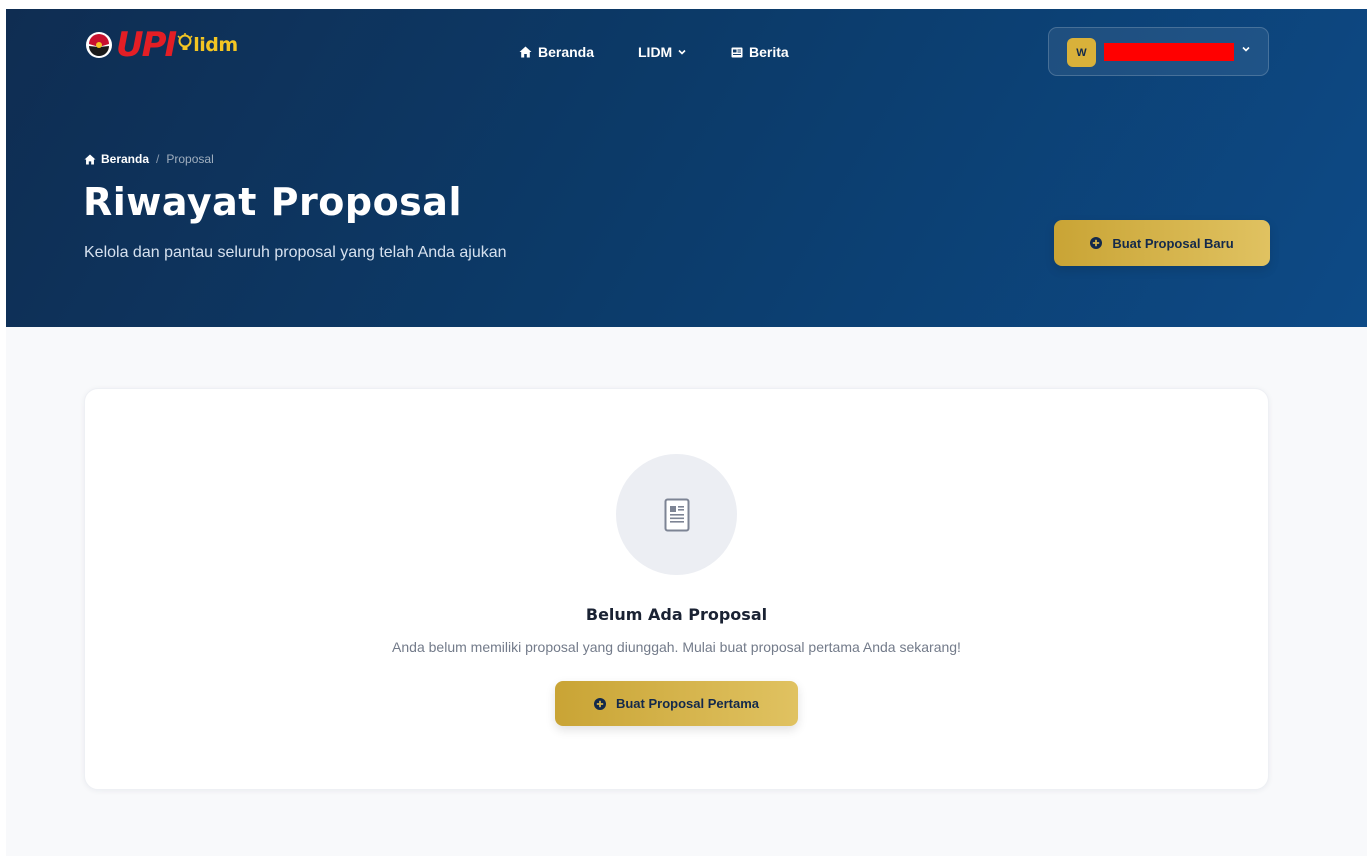 Image resolution: width=1372 pixels, height=856 pixels. I want to click on bulb-icon, so click(185, 45).